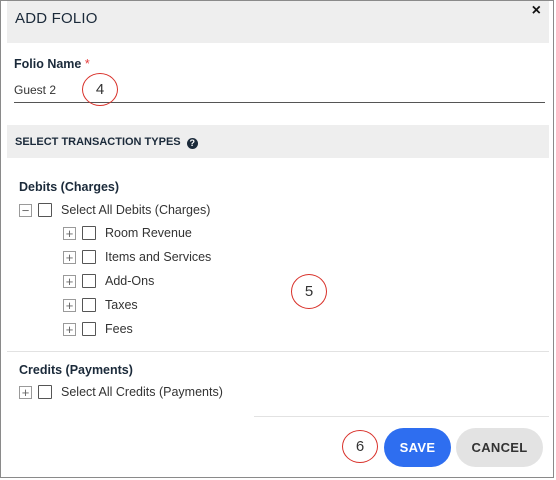 Image resolution: width=556 pixels, height=480 pixels. What do you see at coordinates (360, 446) in the screenshot?
I see `callout-6: 6` at bounding box center [360, 446].